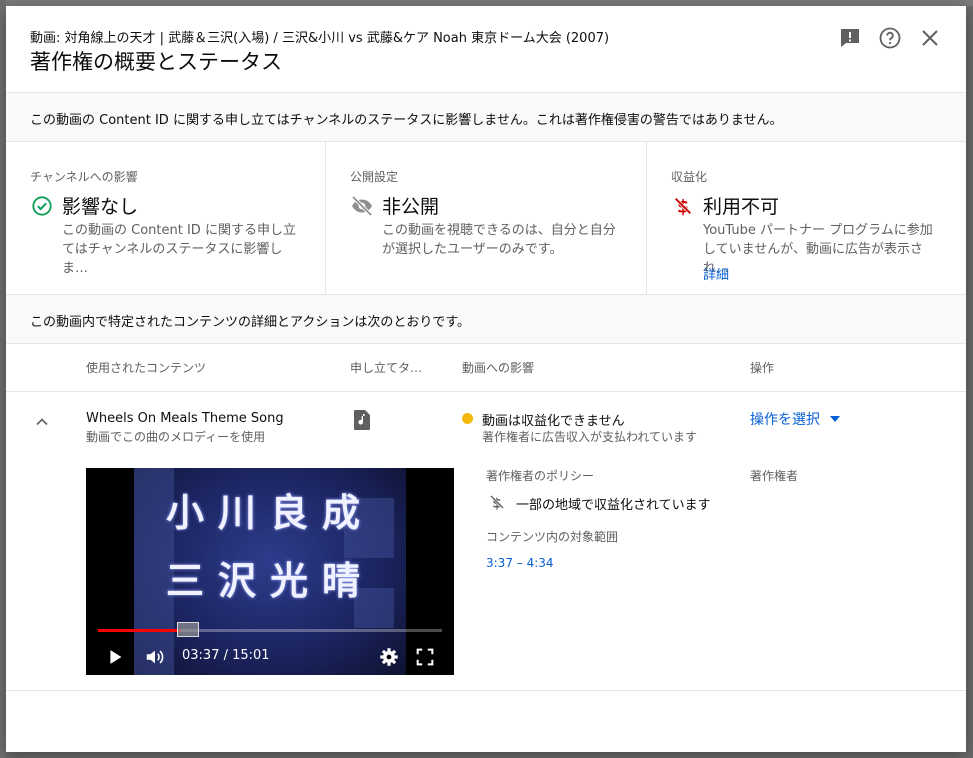 This screenshot has width=973, height=758. Describe the element at coordinates (499, 240) in the screenshot. I see `card-description: この動画を視聴できるのは、自分と自分が選択したユーザーのみです。` at that location.